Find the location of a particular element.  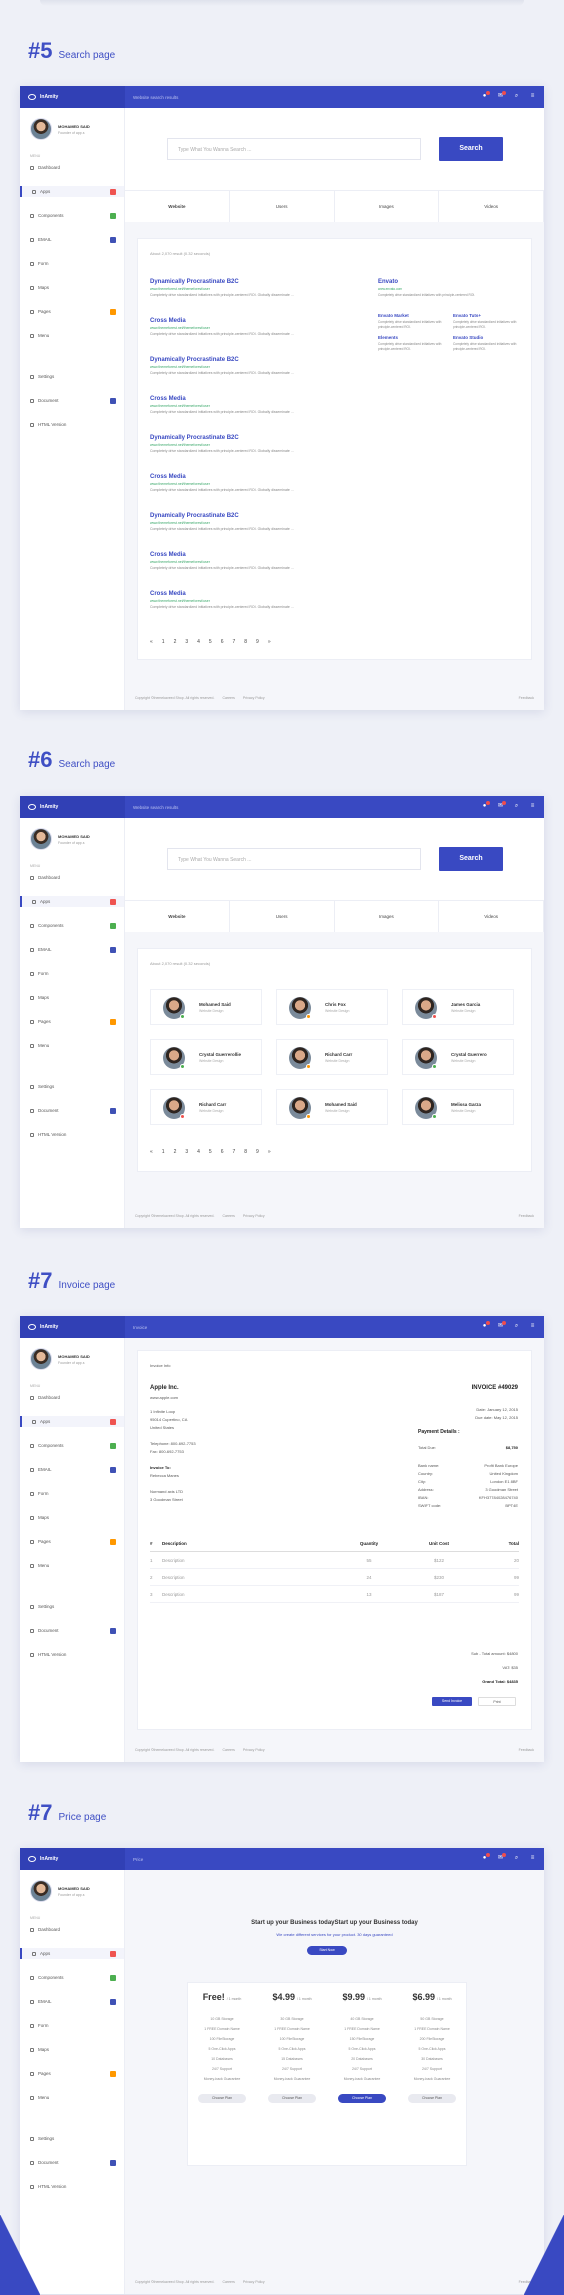

search-button: Search is located at coordinates (471, 149).